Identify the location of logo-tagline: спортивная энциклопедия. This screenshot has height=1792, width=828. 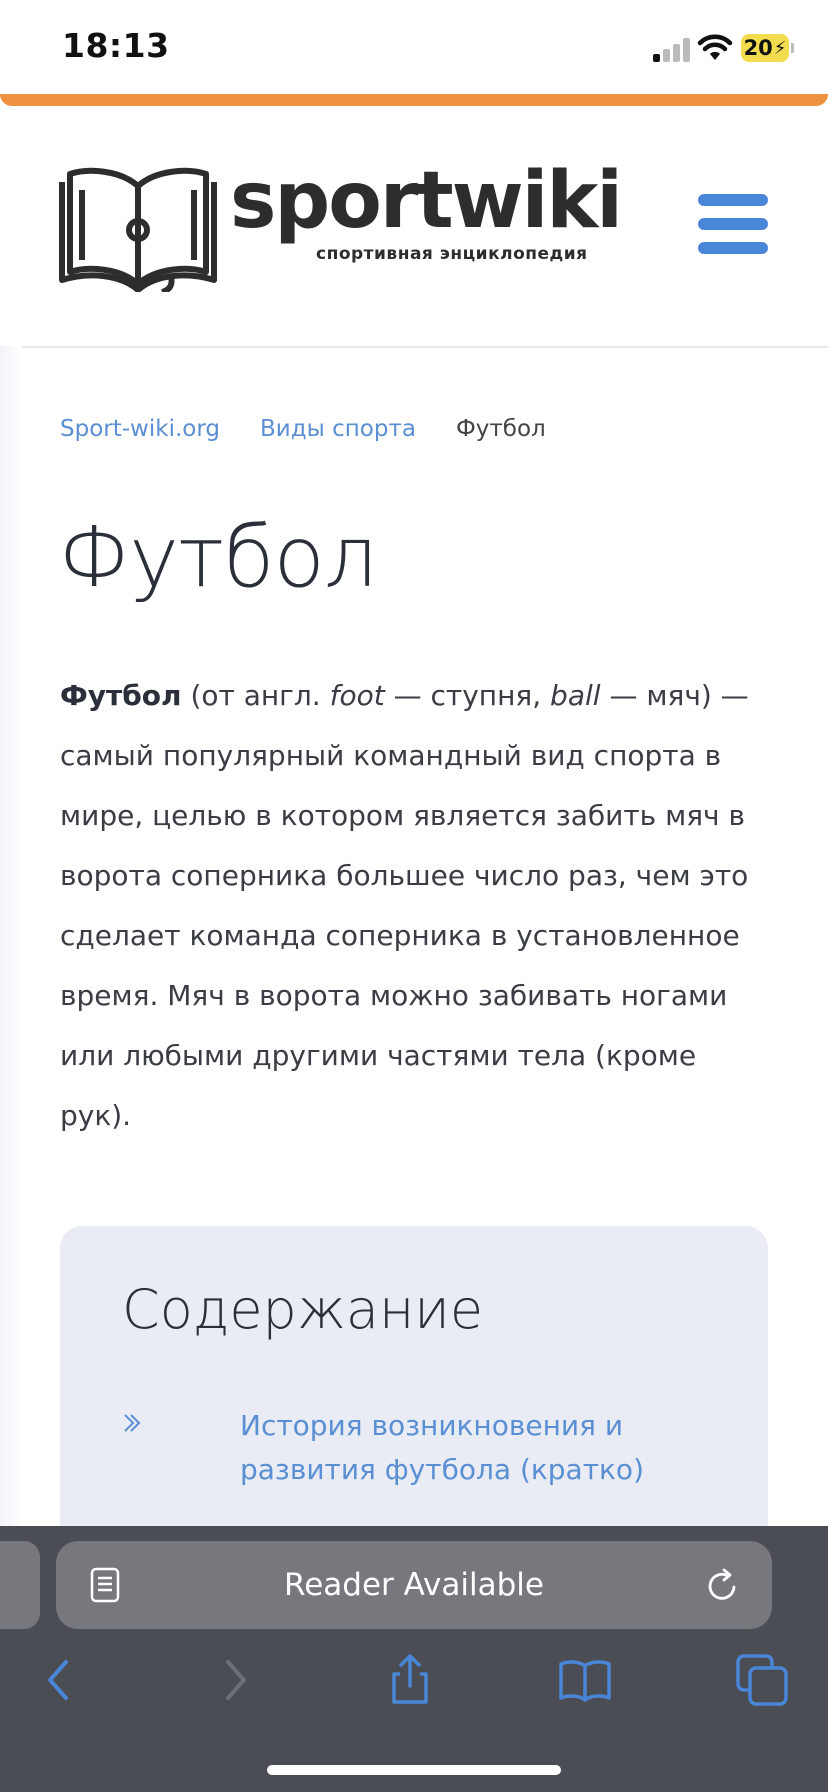
(452, 254).